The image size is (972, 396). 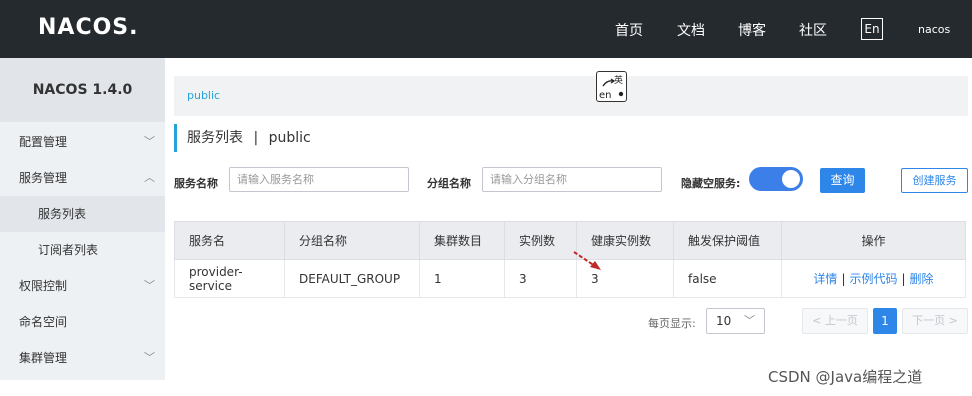 I want to click on sidebar-item-label: 配置管理, so click(x=43, y=142).